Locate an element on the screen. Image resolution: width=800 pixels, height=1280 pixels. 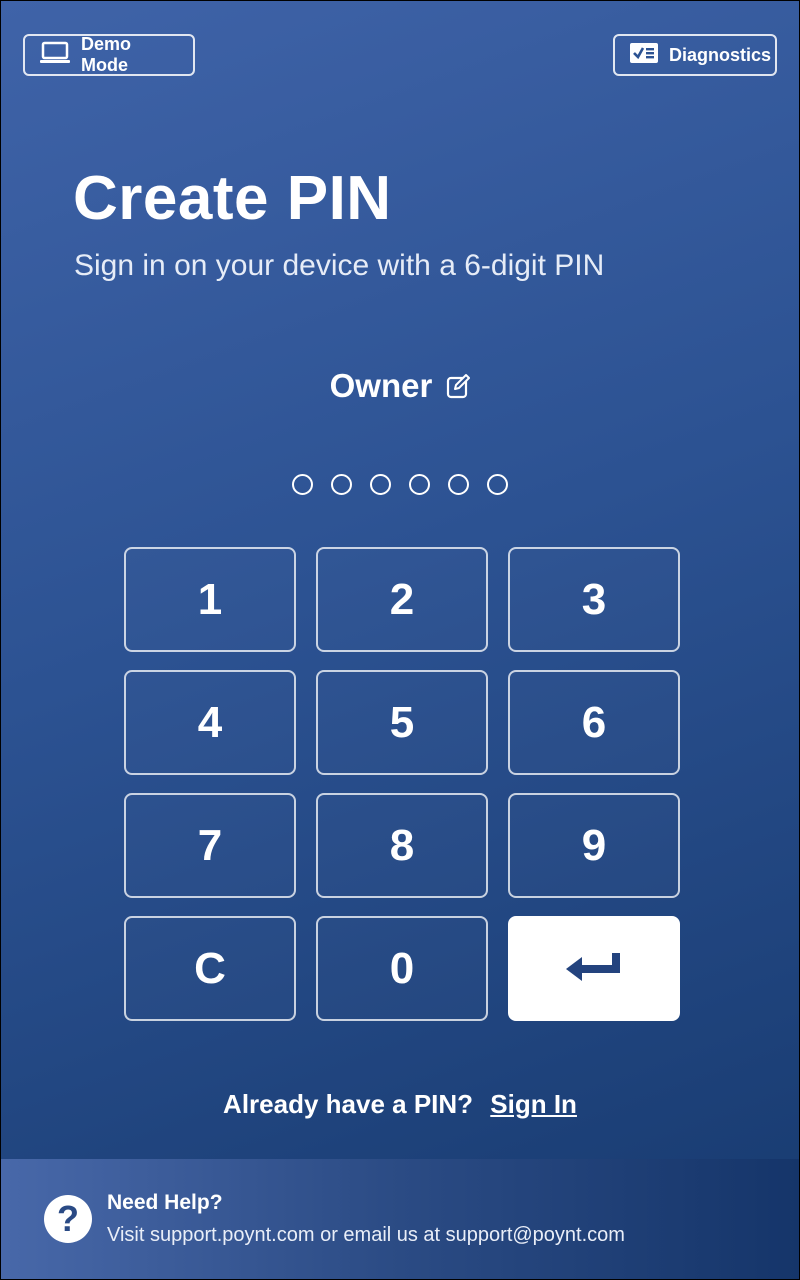
key-5: 5 is located at coordinates (402, 722).